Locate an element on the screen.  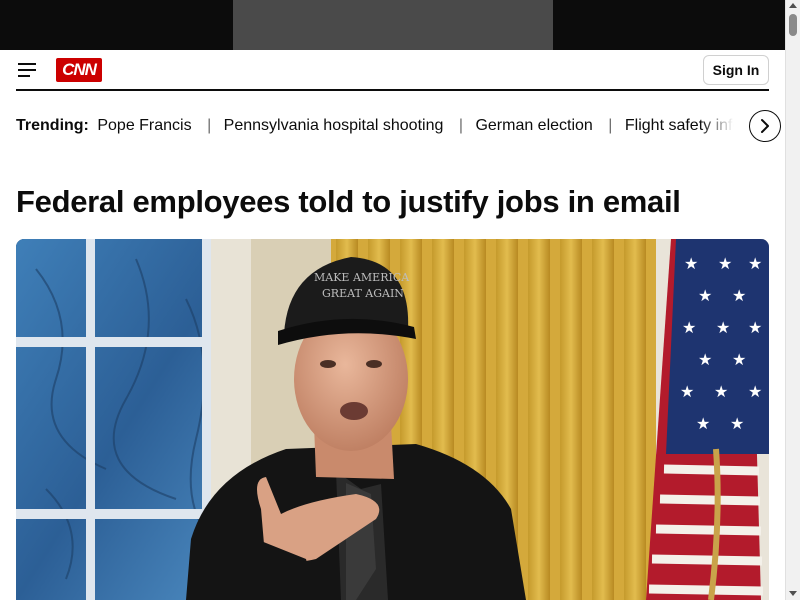
sign-in-button: Sign In is located at coordinates (736, 70).